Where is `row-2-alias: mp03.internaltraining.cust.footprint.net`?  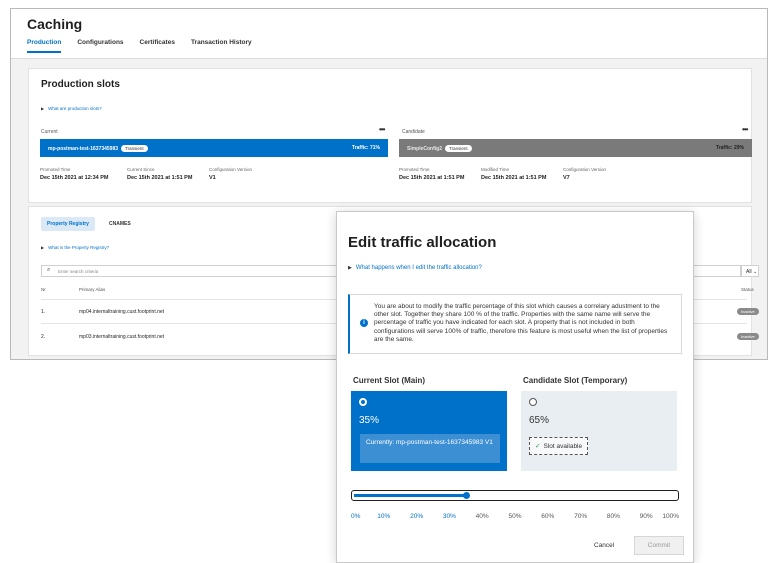 row-2-alias: mp03.internaltraining.cust.footprint.net is located at coordinates (121, 337).